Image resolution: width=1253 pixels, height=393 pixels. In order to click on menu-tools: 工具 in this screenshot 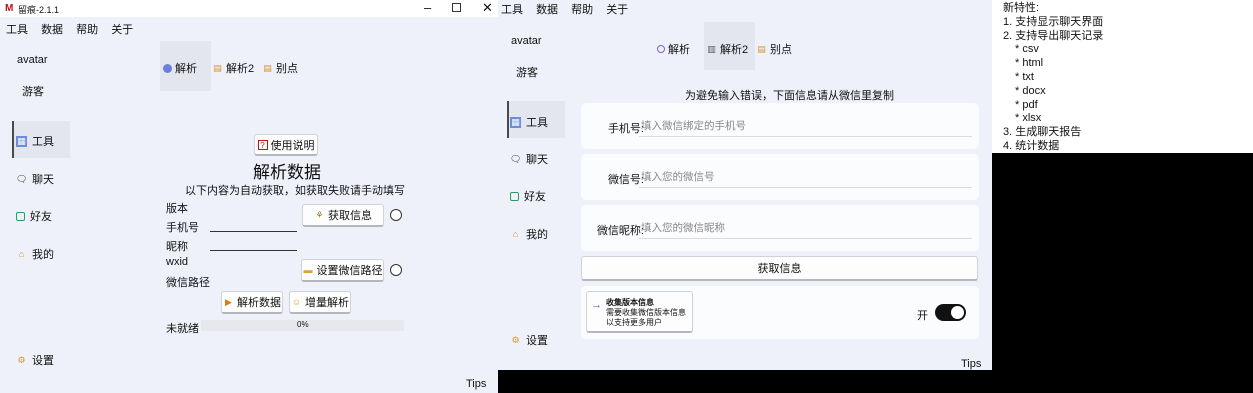, I will do `click(17, 30)`.